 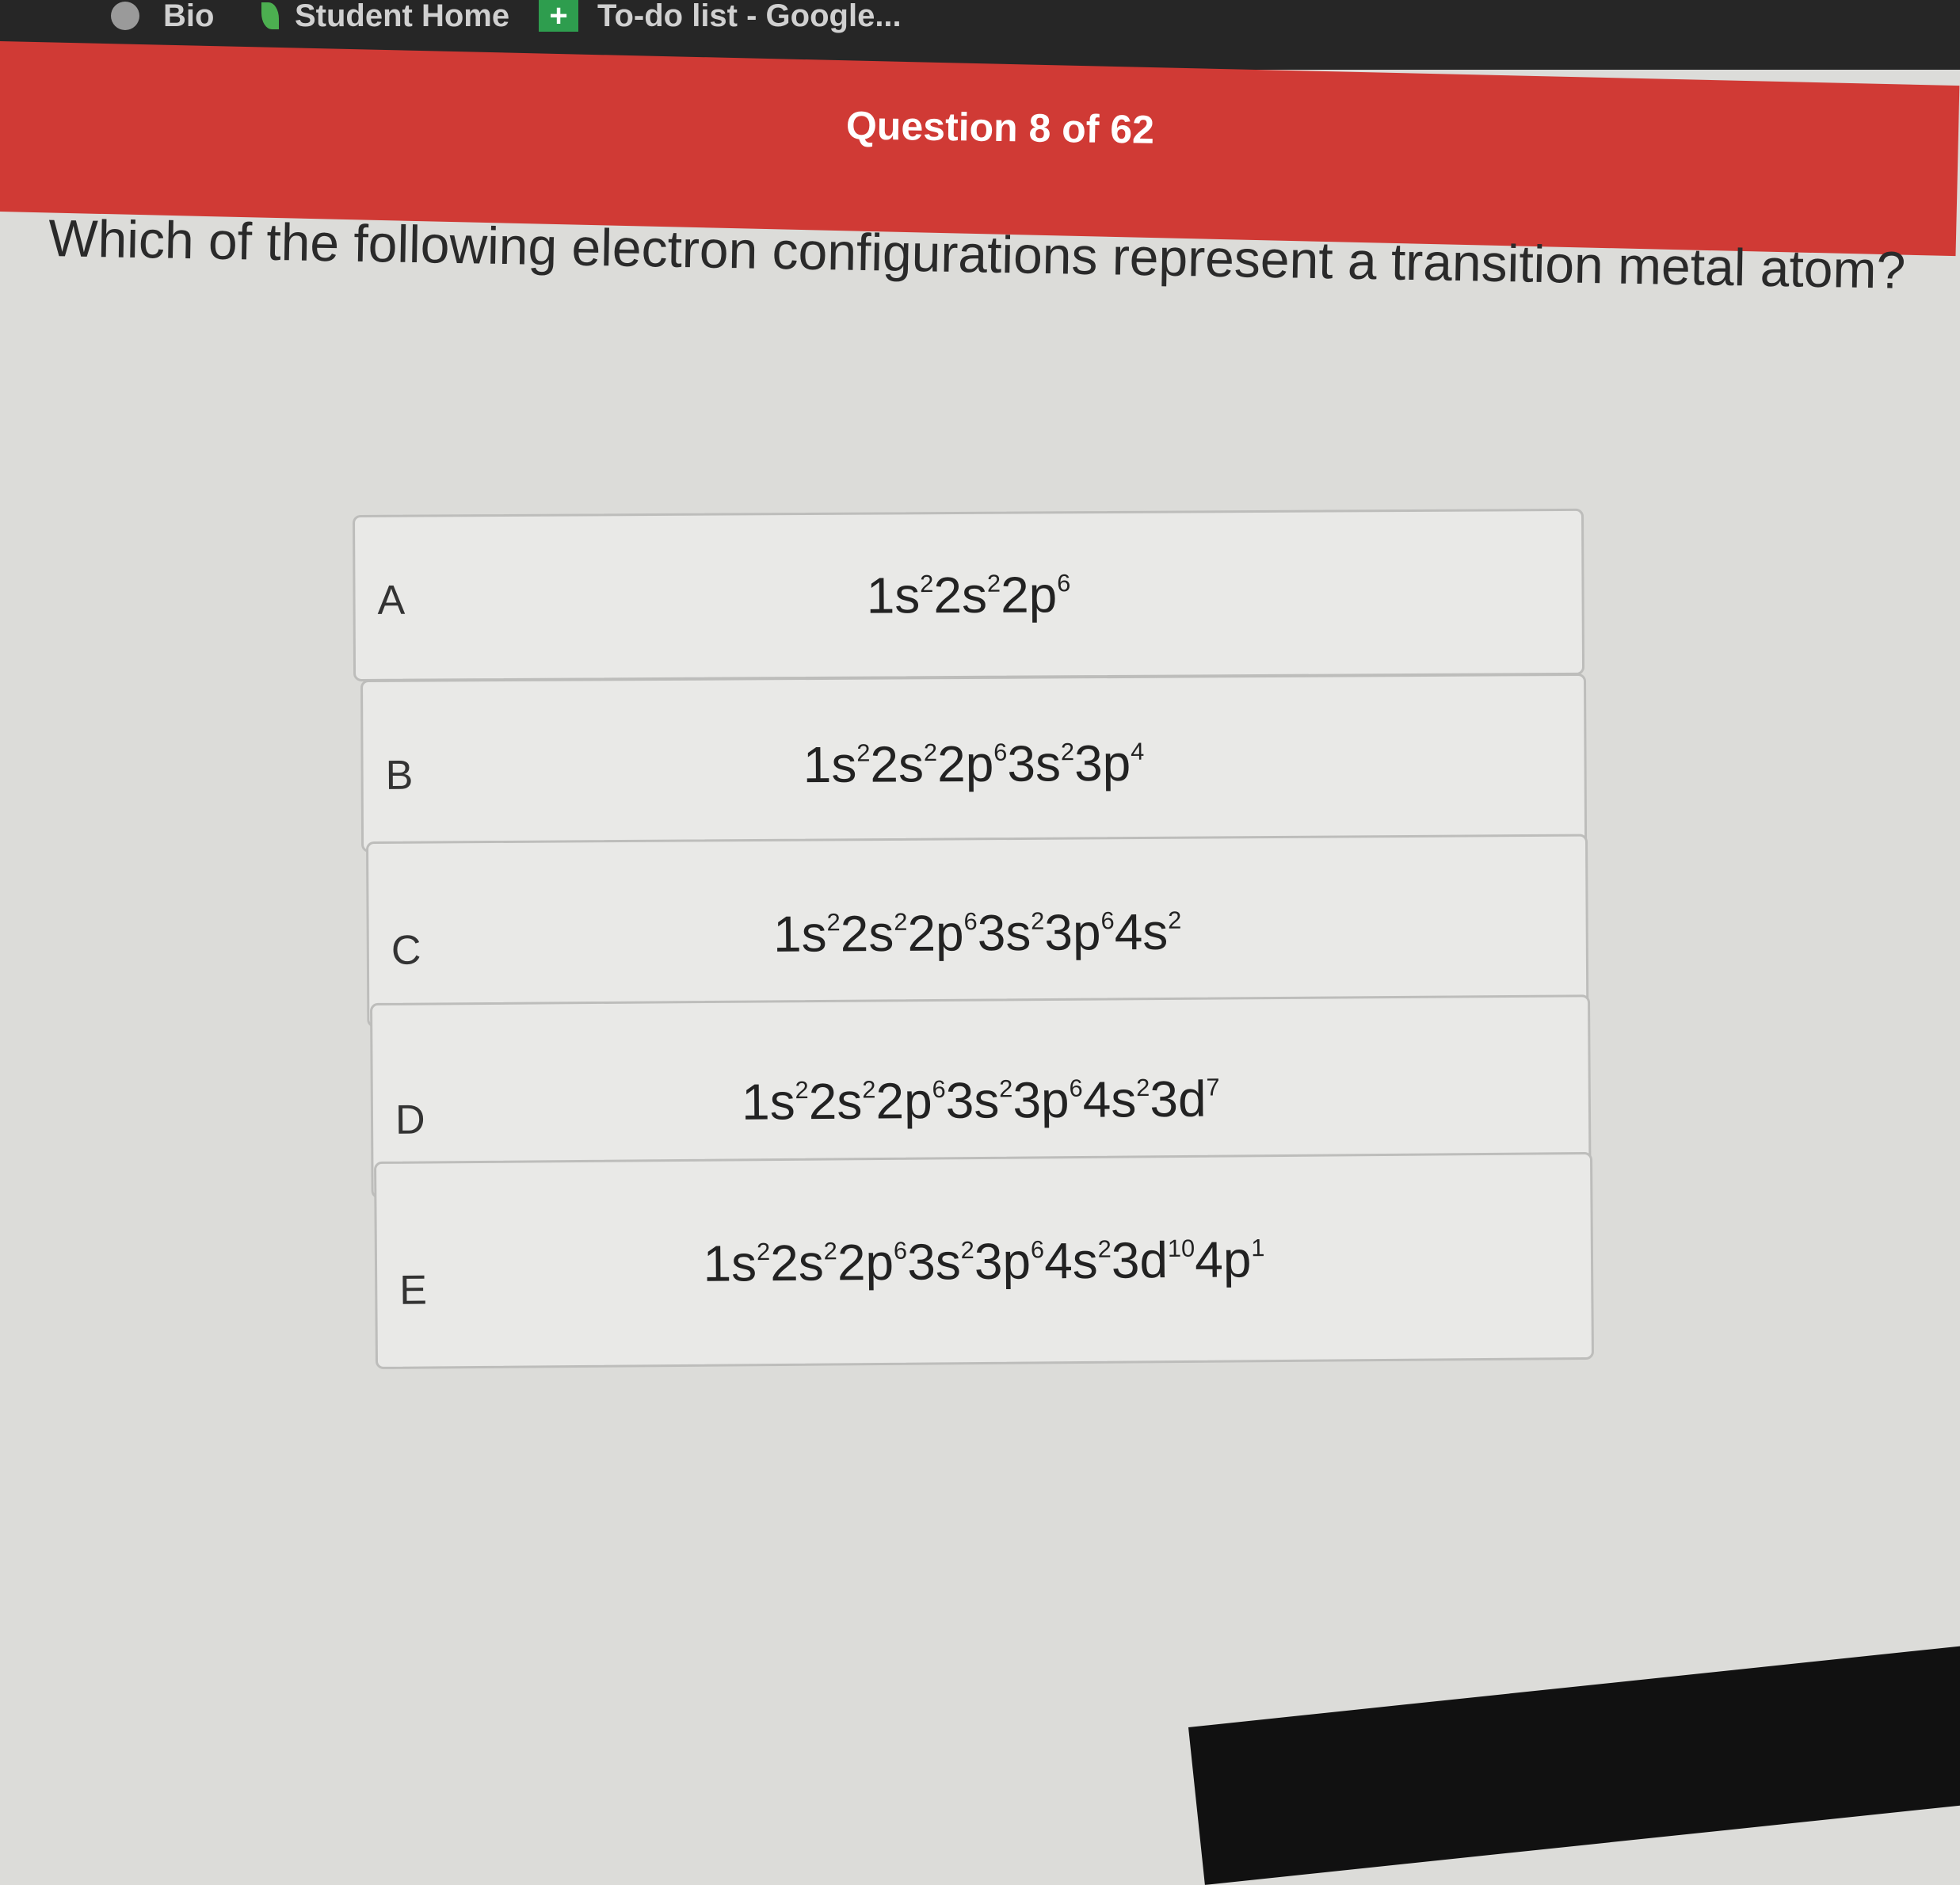 What do you see at coordinates (977, 933) in the screenshot?
I see `option-configuration: 1s22s22p63s23p64s2` at bounding box center [977, 933].